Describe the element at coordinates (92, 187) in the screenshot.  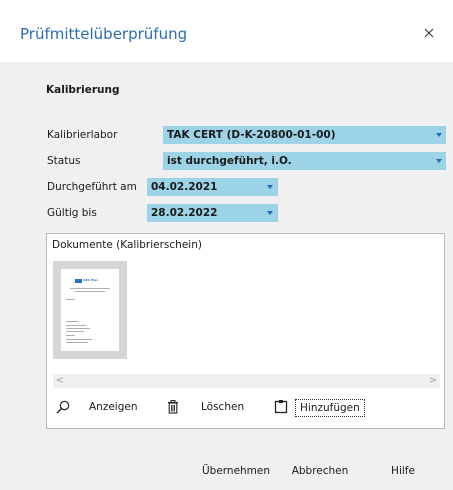
I see `durchgefuehrt-am-label: Durchgeführt am` at that location.